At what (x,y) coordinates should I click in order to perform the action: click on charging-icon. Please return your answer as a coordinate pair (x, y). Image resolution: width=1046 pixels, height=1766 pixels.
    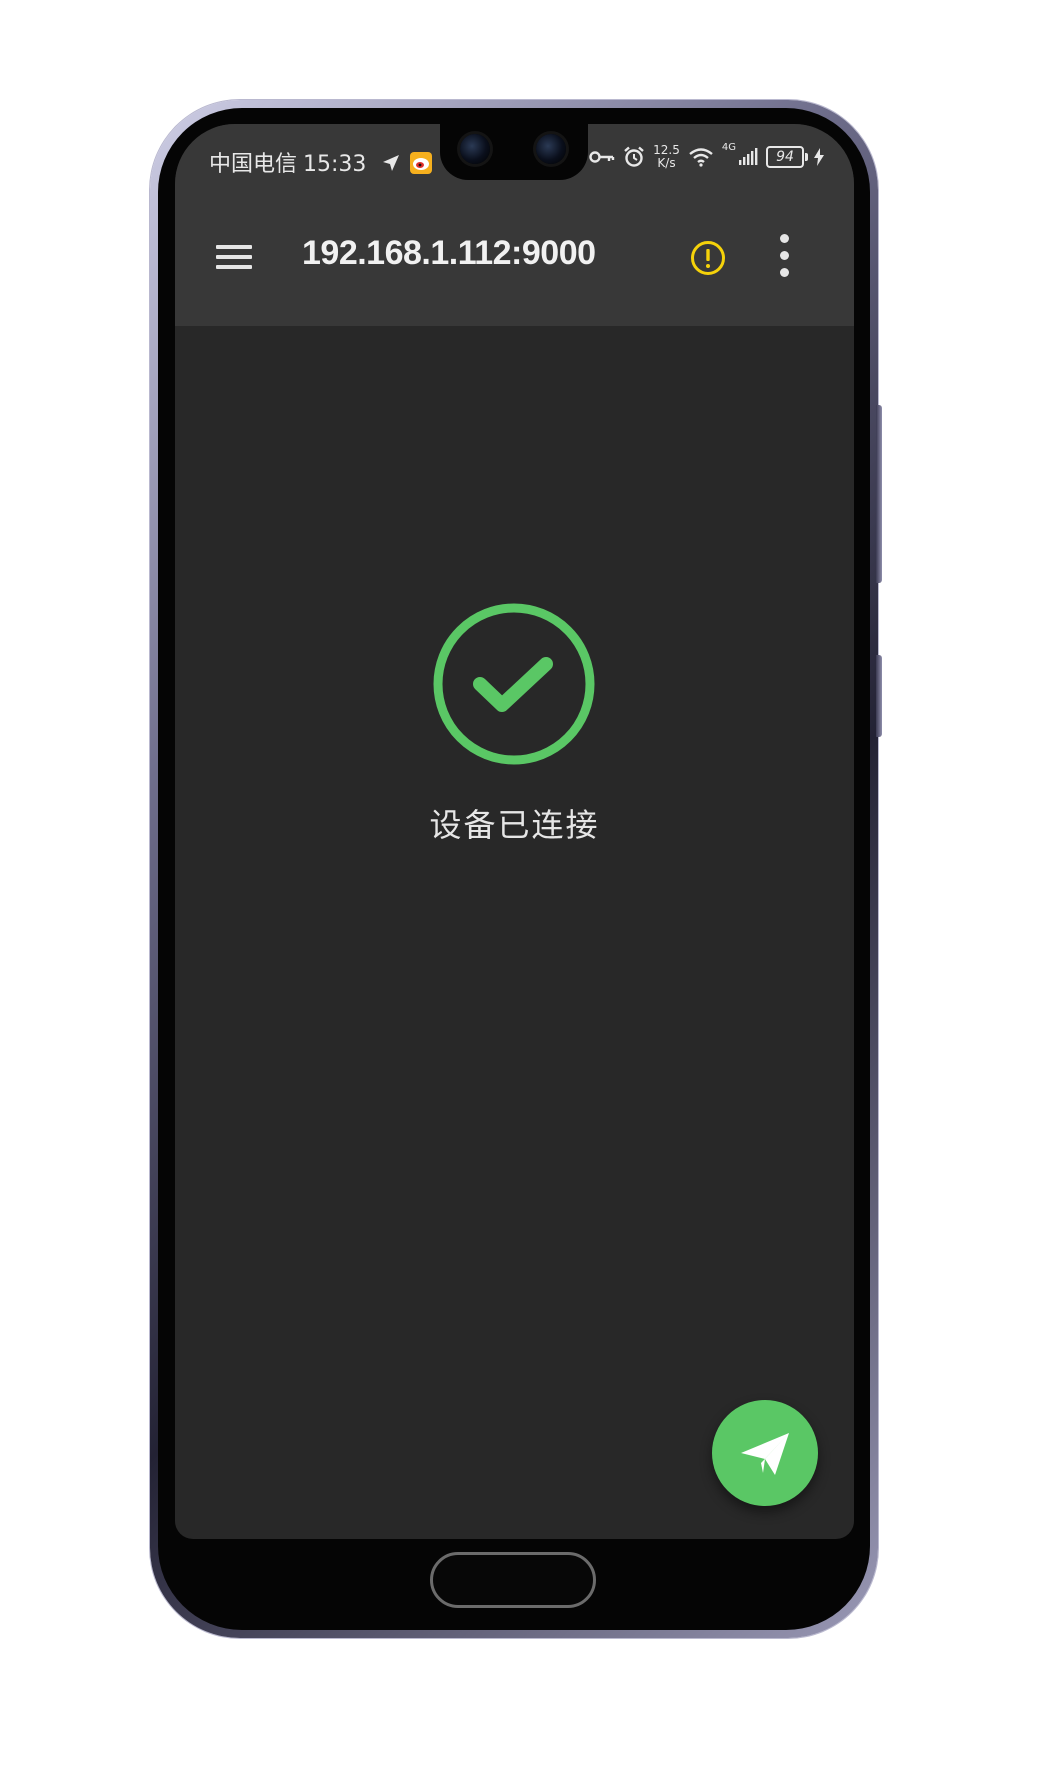
    Looking at the image, I should click on (819, 157).